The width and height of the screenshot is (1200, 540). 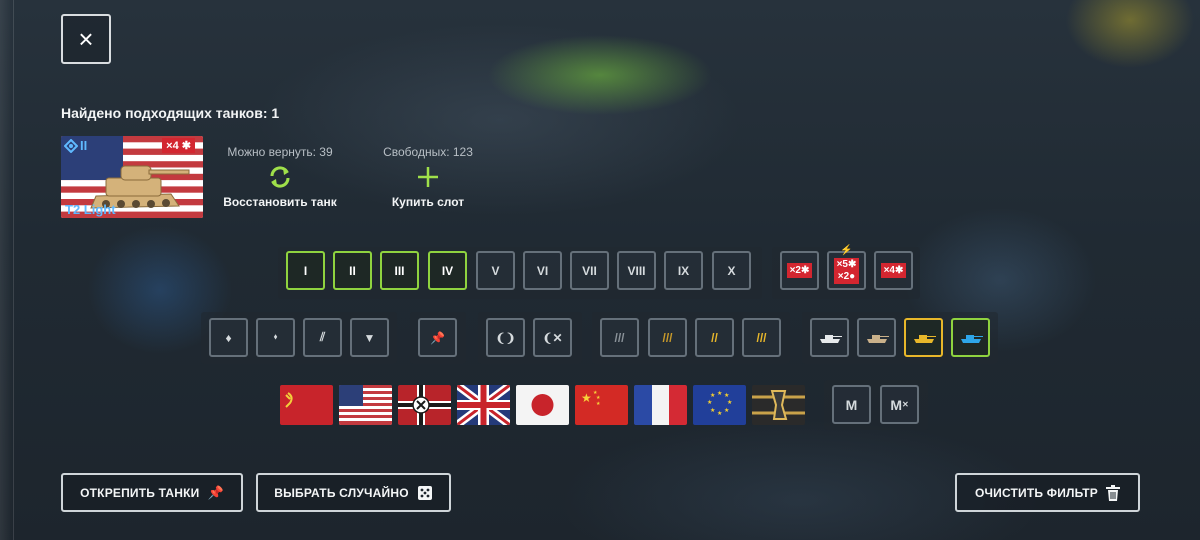 What do you see at coordinates (424, 492) in the screenshot?
I see `dice-icon` at bounding box center [424, 492].